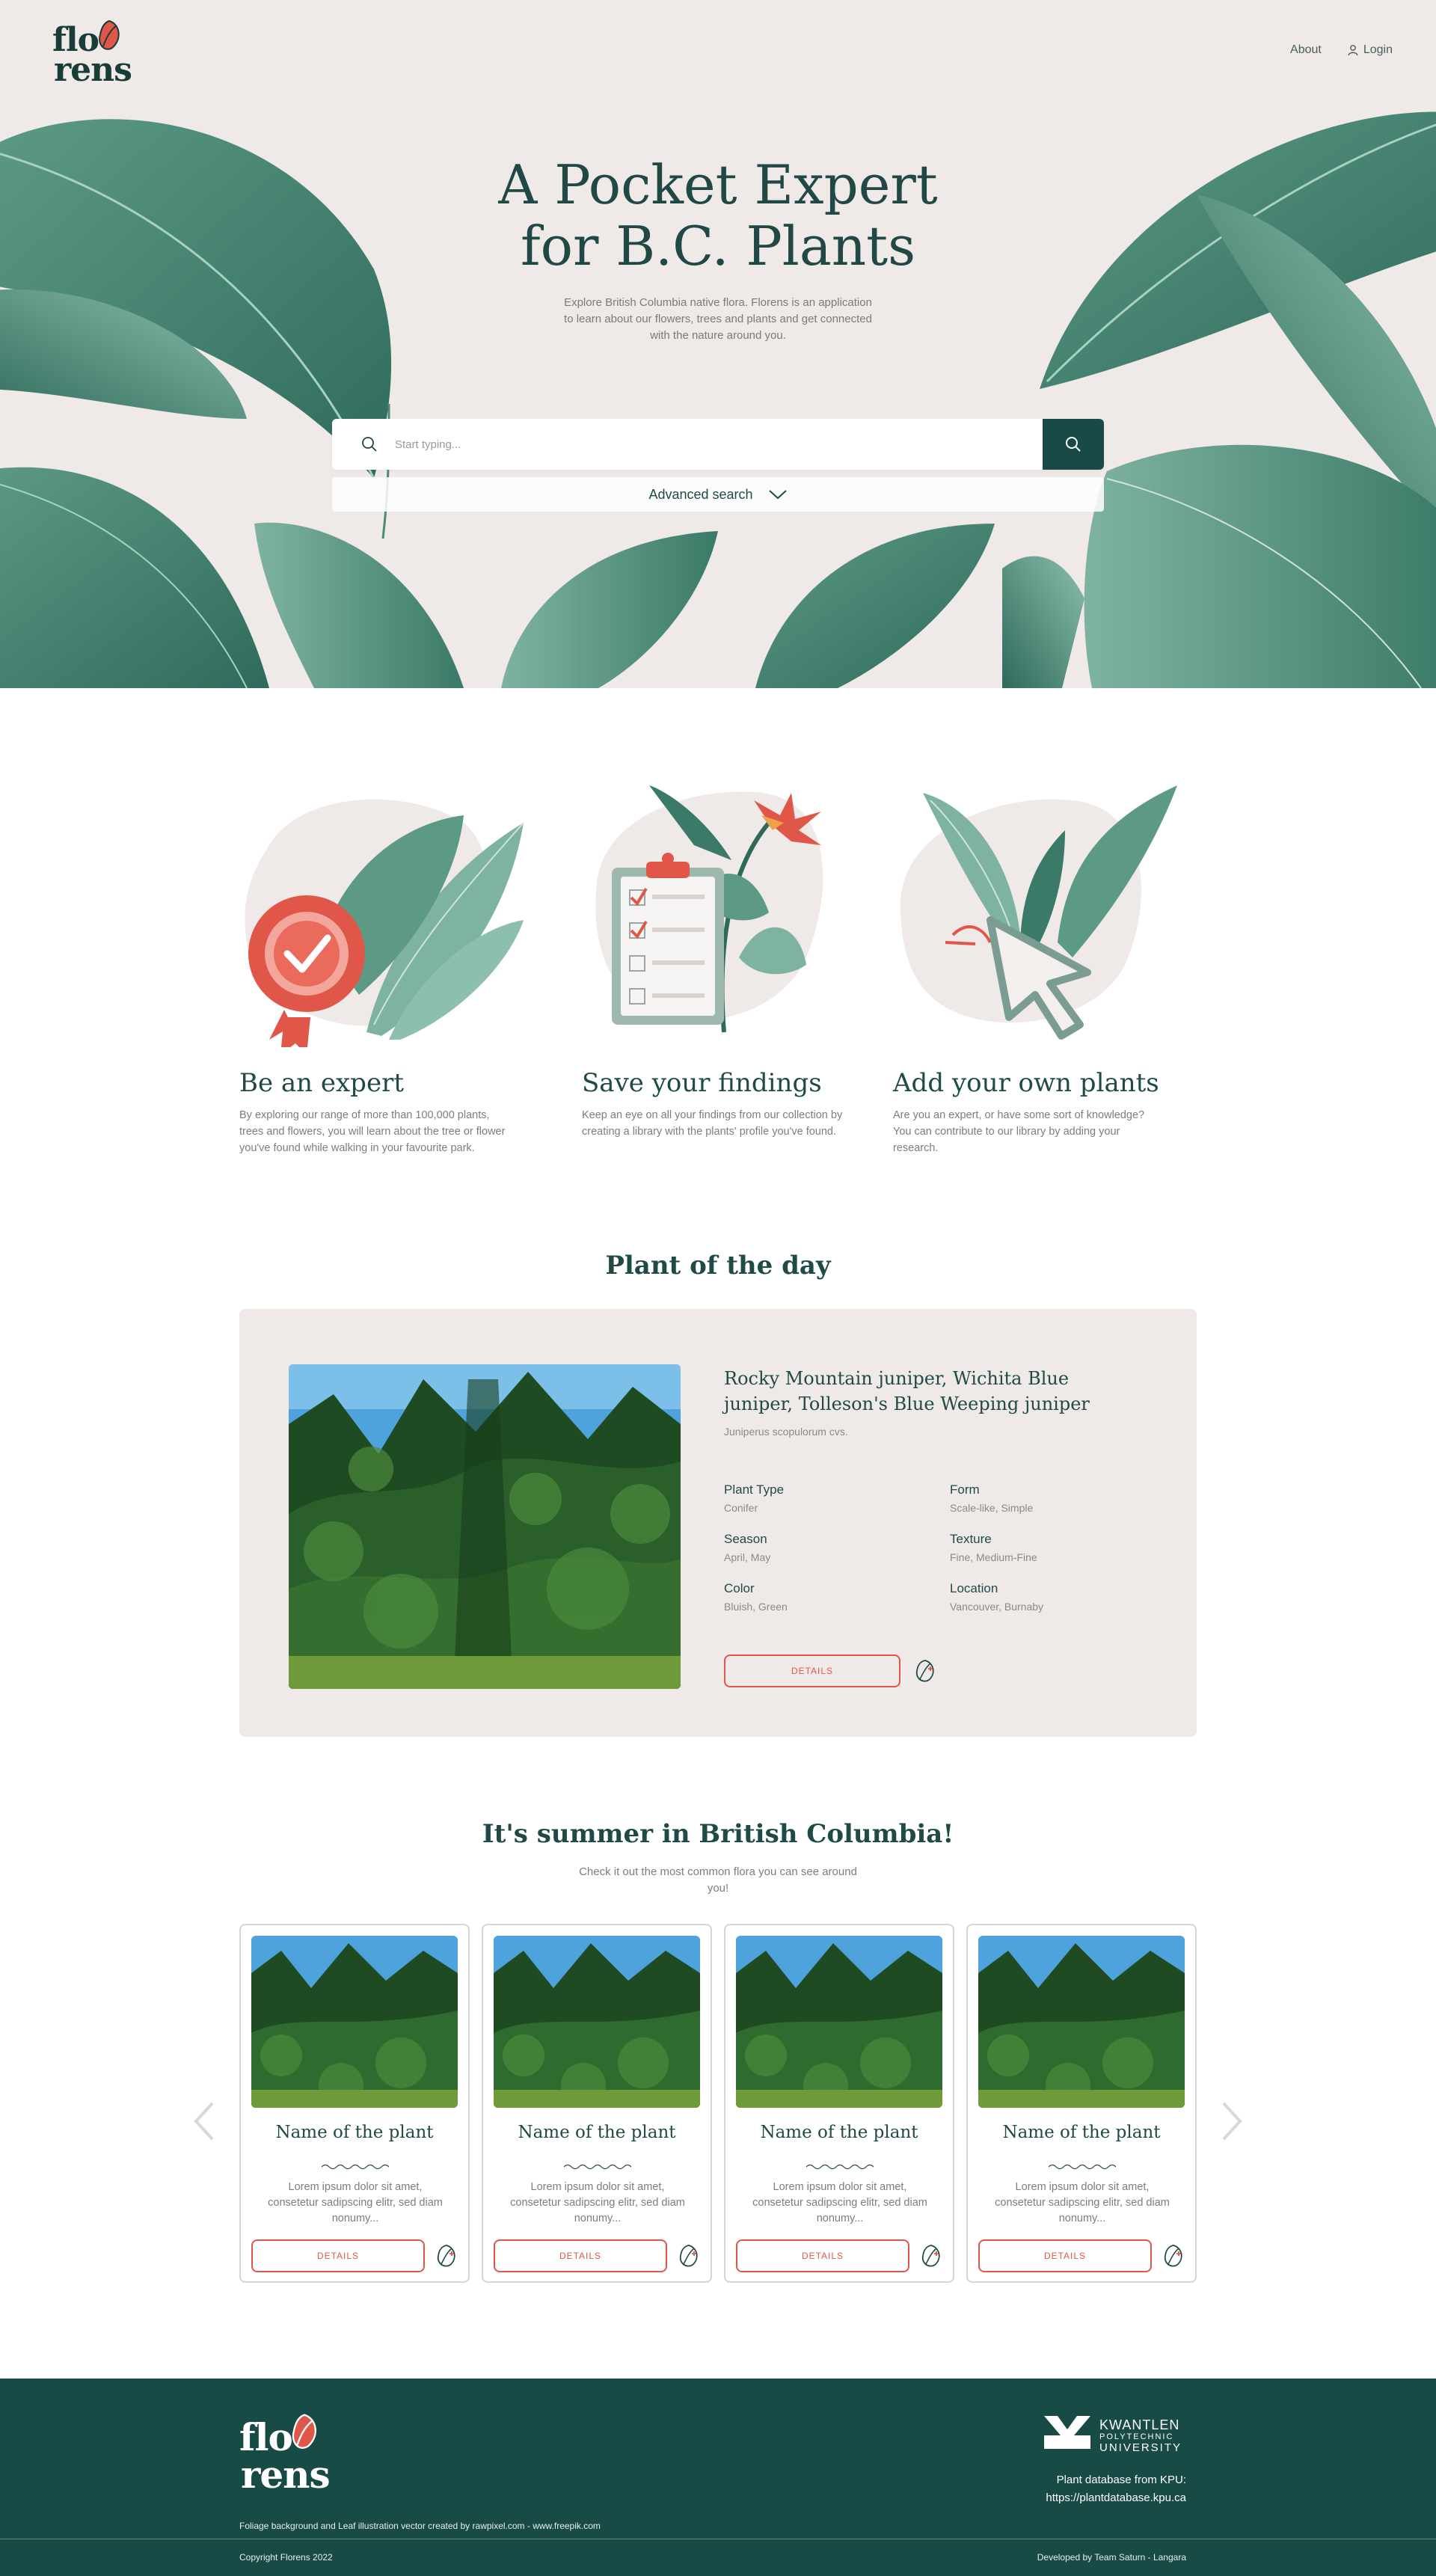 The height and width of the screenshot is (2576, 1436). What do you see at coordinates (745, 1539) in the screenshot?
I see `attr-key: Season` at bounding box center [745, 1539].